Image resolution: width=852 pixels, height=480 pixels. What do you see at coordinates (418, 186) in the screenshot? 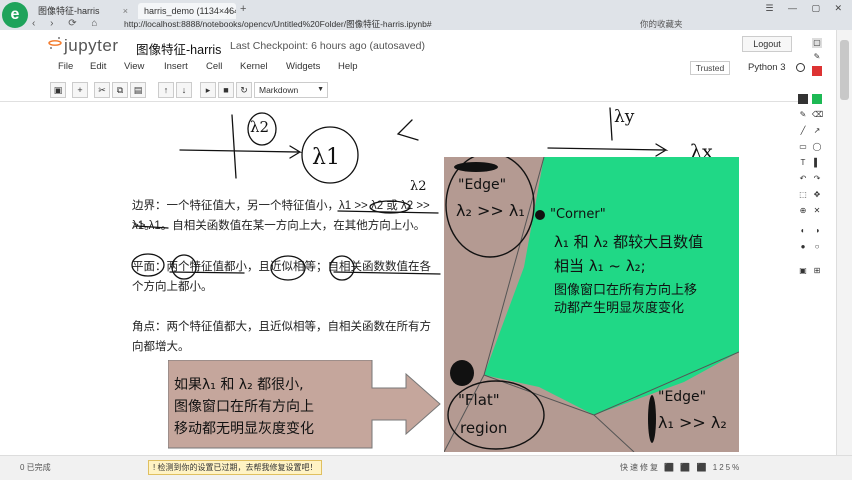
I see `hand-lambda2-mid-text: λ2` at bounding box center [418, 186].